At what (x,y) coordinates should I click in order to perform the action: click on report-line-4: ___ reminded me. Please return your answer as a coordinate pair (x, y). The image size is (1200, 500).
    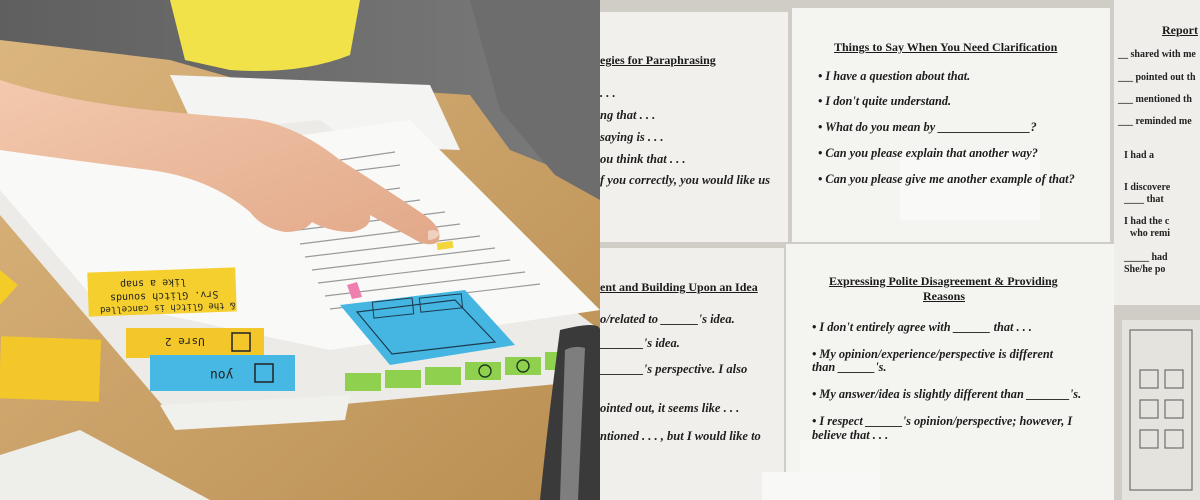
    Looking at the image, I should click on (1155, 121).